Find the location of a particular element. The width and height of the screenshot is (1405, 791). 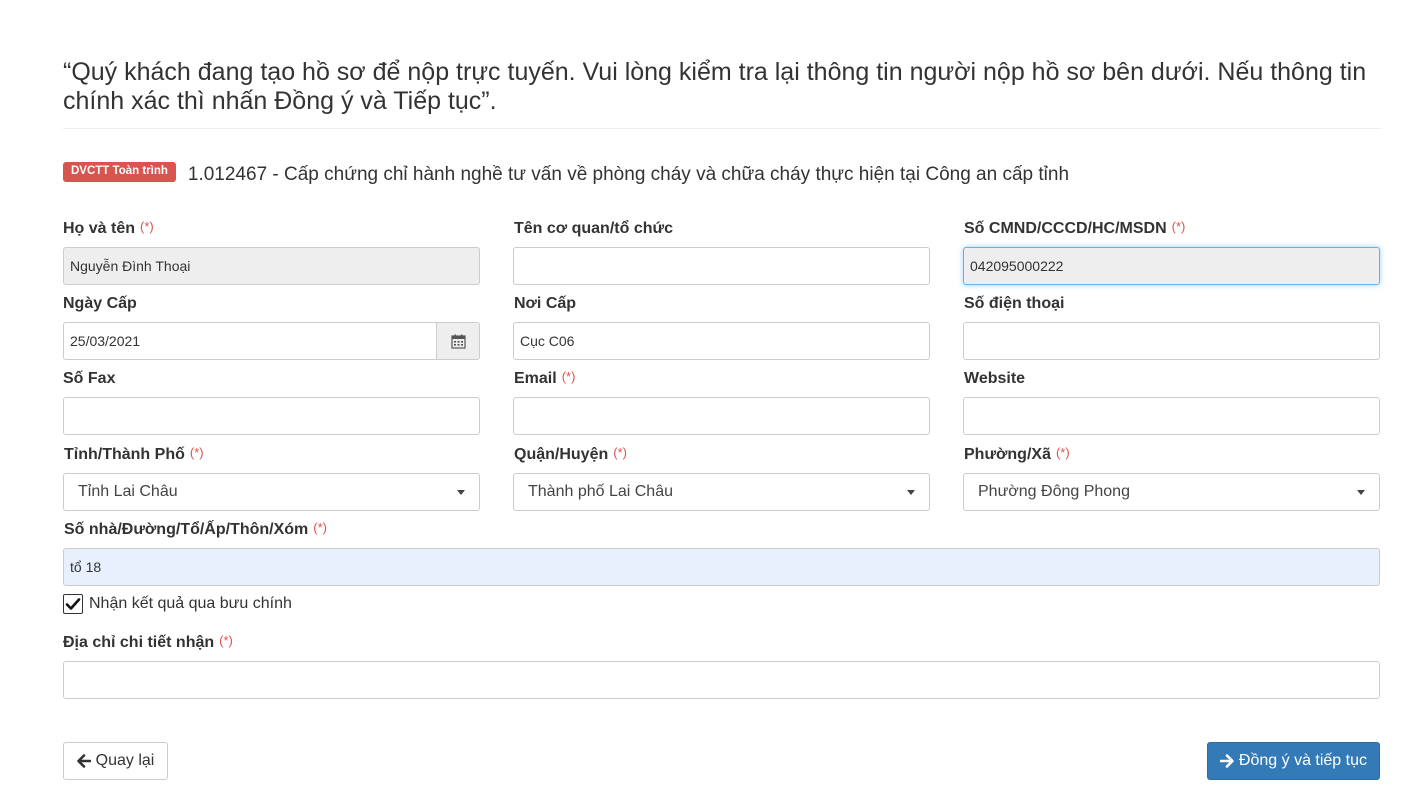

arrow-right-icon is located at coordinates (1227, 761).